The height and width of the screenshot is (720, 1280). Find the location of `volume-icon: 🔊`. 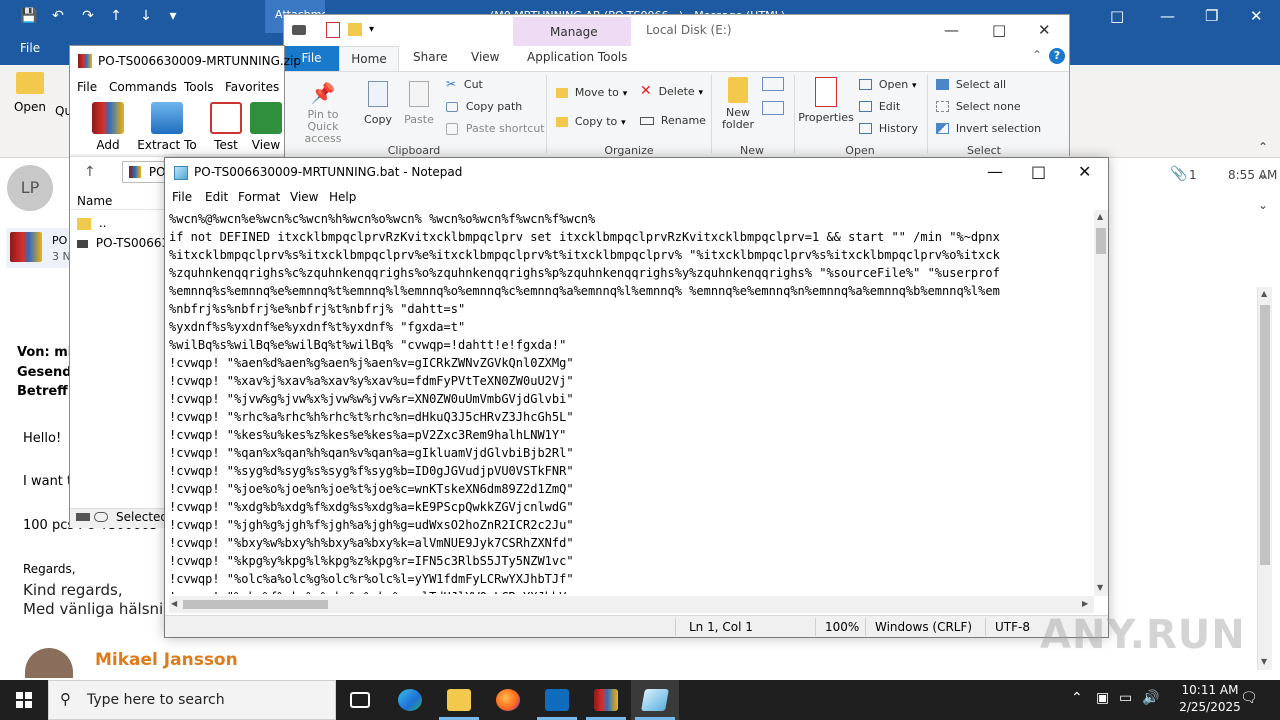

volume-icon: 🔊 is located at coordinates (1150, 698).